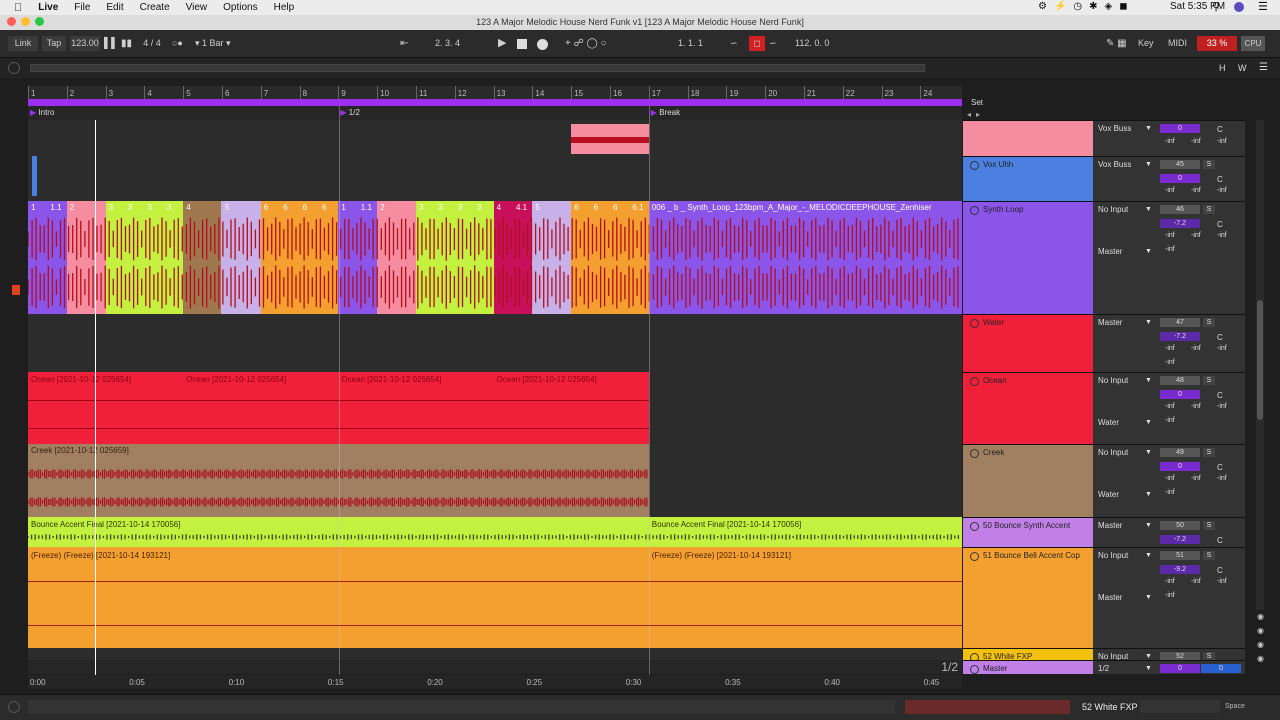 The height and width of the screenshot is (720, 1280). What do you see at coordinates (48, 7) in the screenshot?
I see `app-menu: Live` at bounding box center [48, 7].